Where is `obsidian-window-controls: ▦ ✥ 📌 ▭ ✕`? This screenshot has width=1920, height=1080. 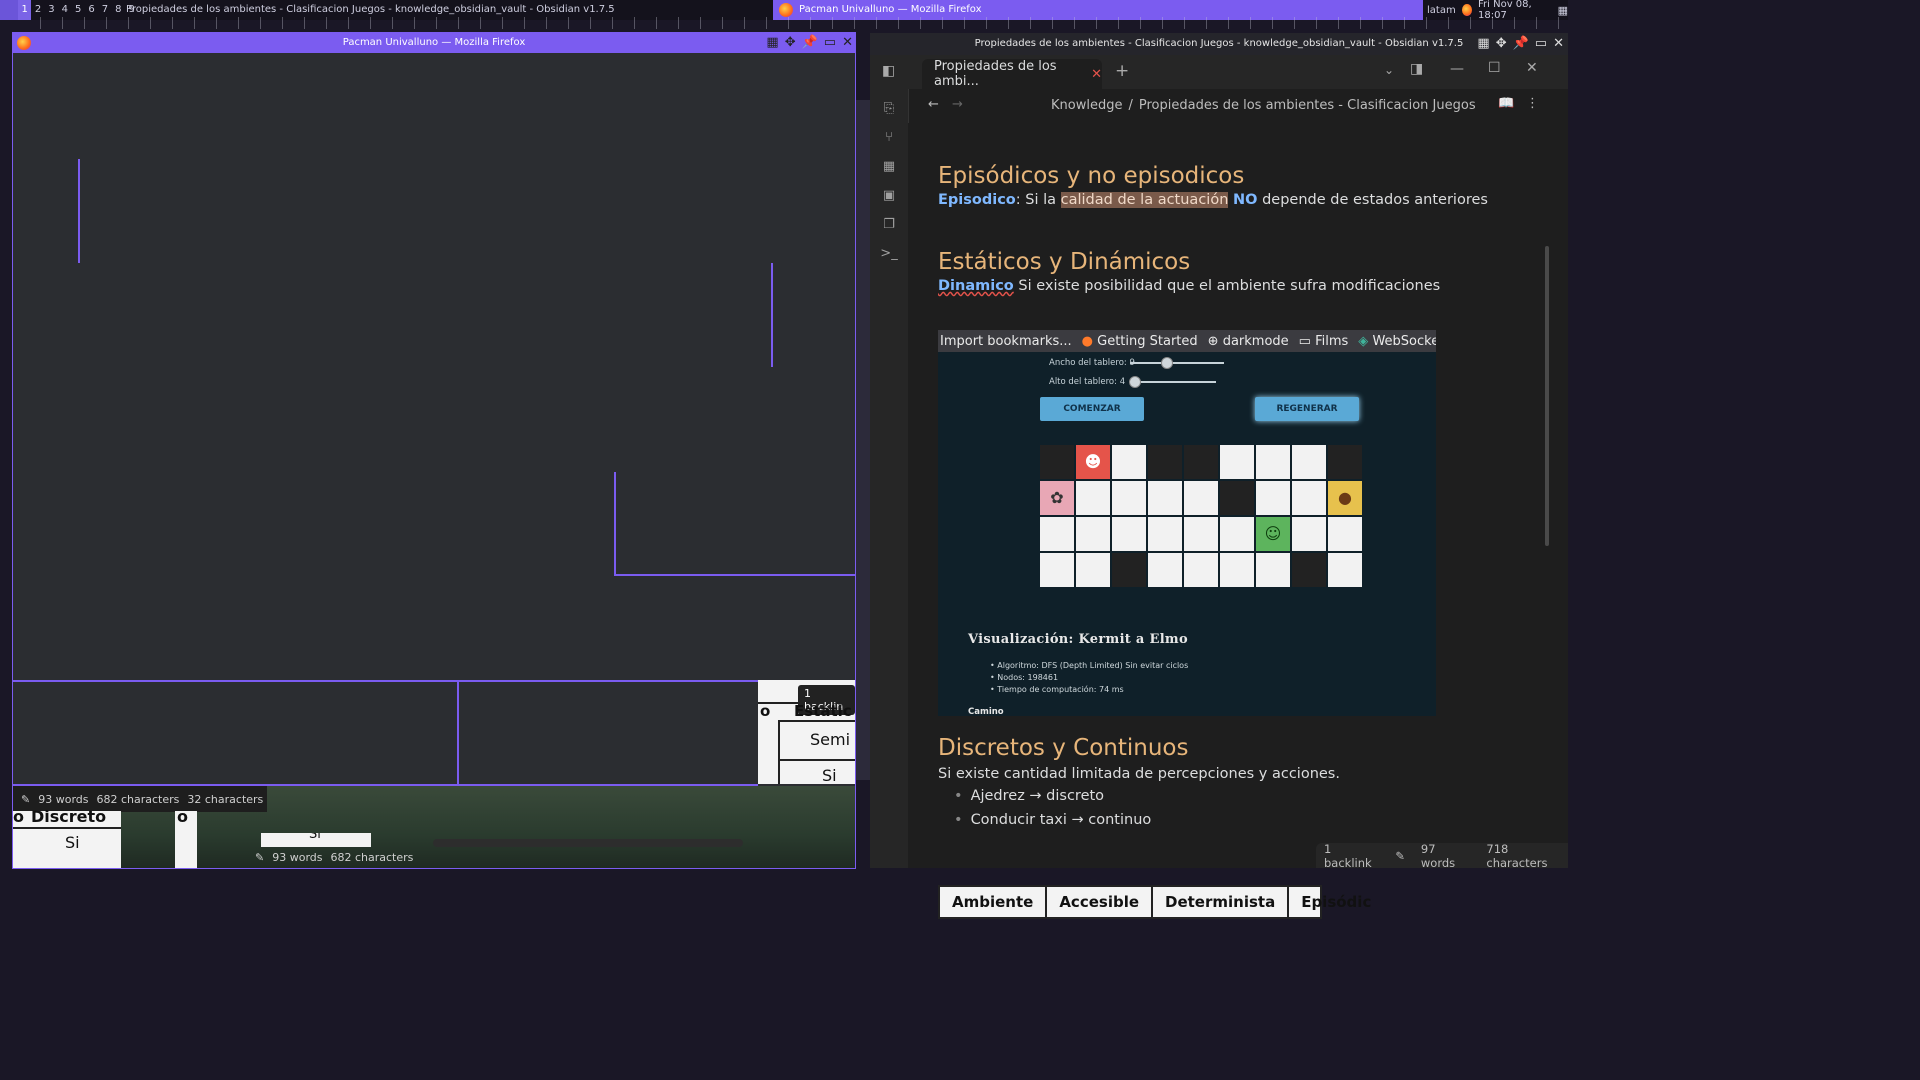
obsidian-window-controls: ▦ ✥ 📌 ▭ ✕ is located at coordinates (1520, 44).